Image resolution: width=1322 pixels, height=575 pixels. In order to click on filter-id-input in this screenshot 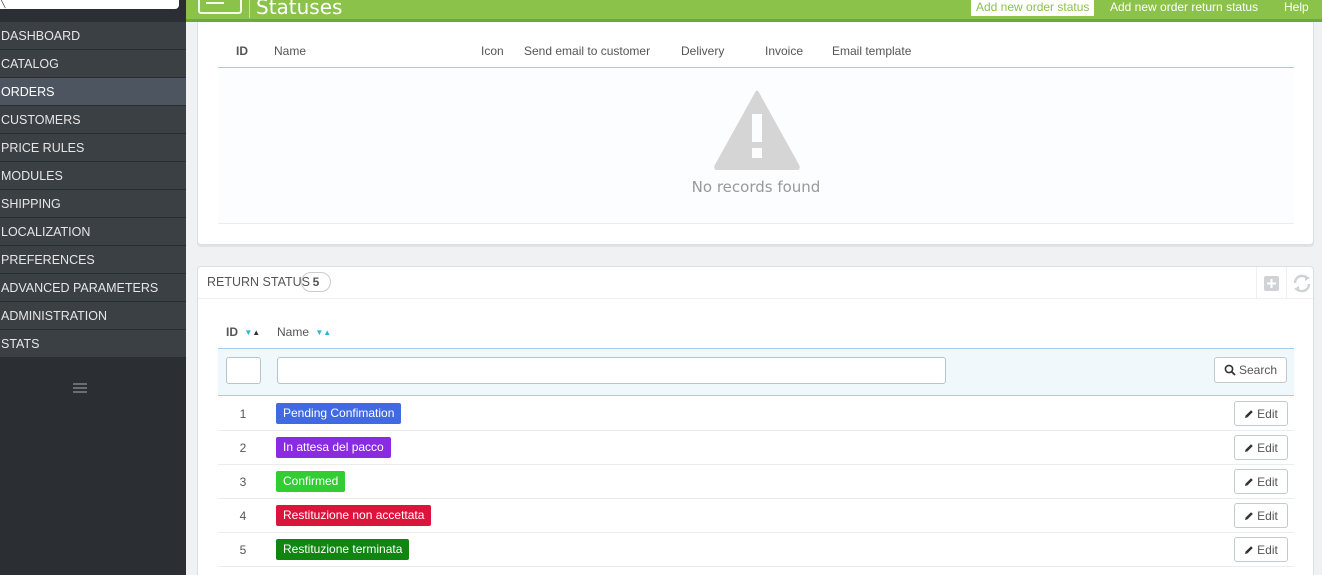, I will do `click(243, 370)`.